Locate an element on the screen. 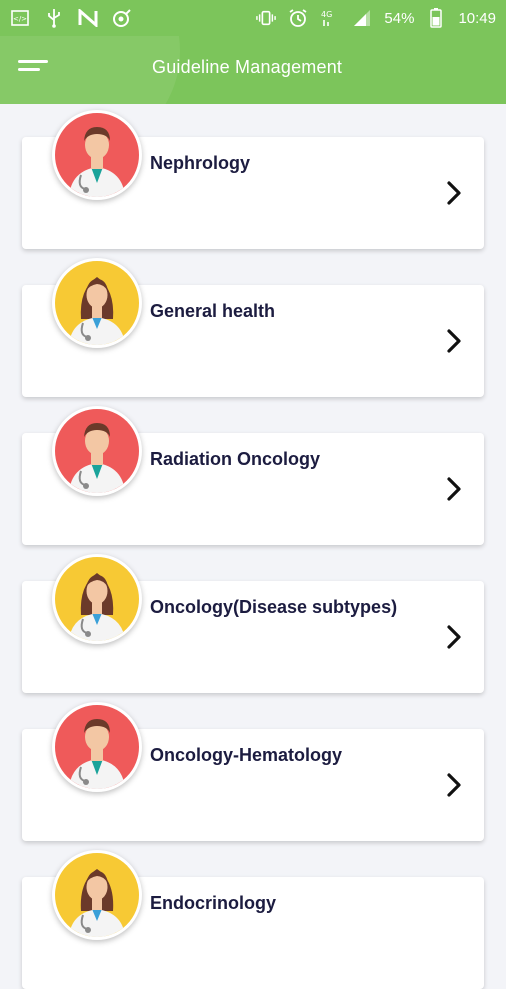 Image resolution: width=506 pixels, height=989 pixels. alarm-icon is located at coordinates (298, 18).